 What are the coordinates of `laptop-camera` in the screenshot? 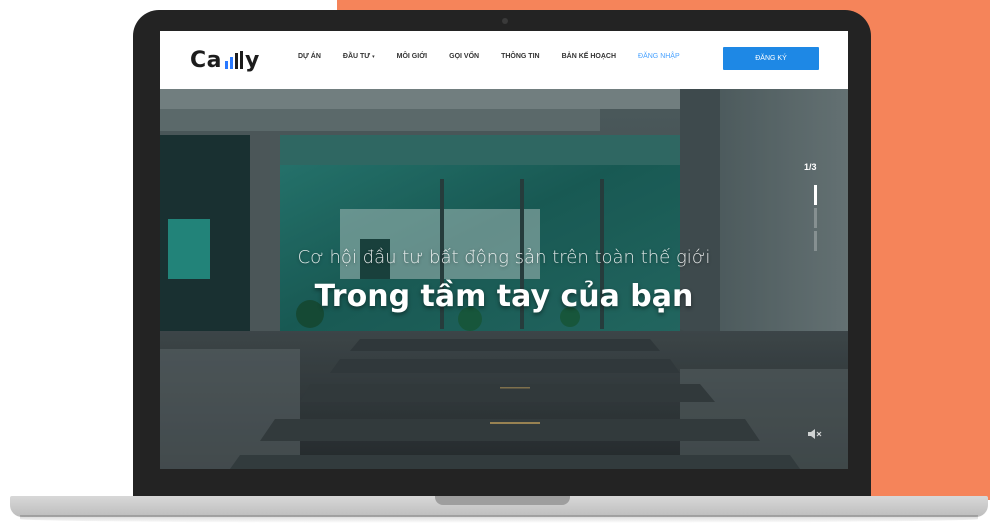 It's located at (505, 21).